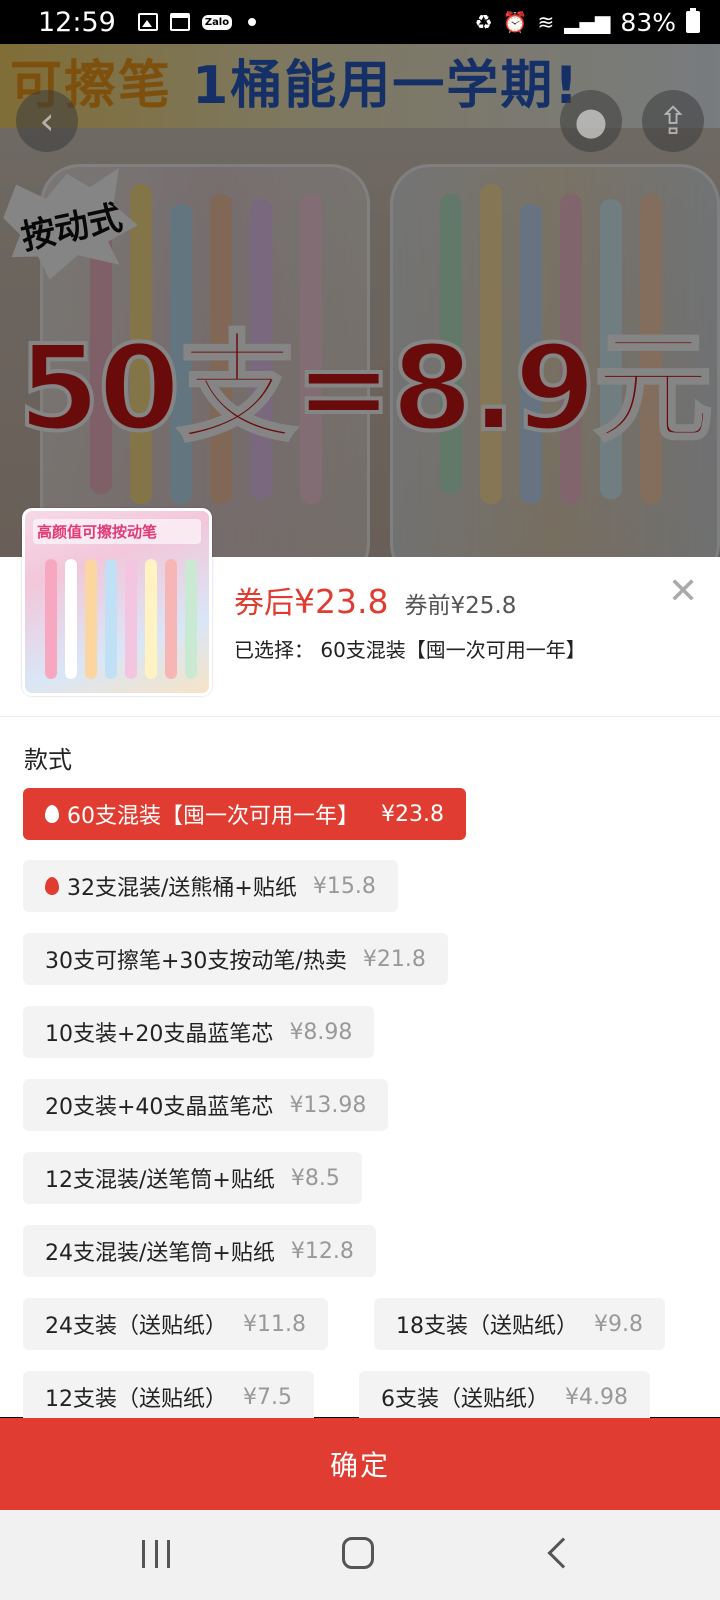 This screenshot has height=1600, width=720. What do you see at coordinates (47, 121) in the screenshot?
I see `back-arrow-icon: ‹` at bounding box center [47, 121].